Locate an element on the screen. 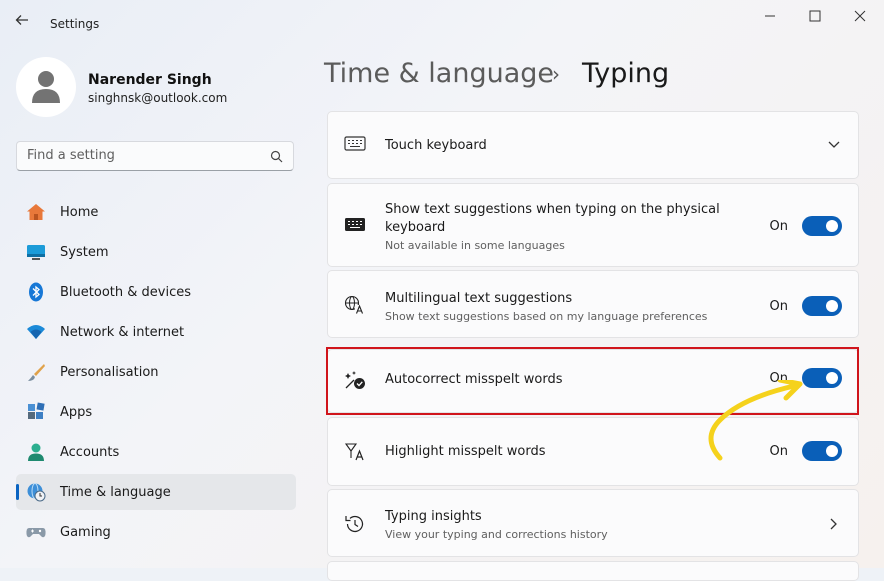 Image resolution: width=884 pixels, height=581 pixels. text-suggestions-title-line2: keyboard is located at coordinates (415, 227).